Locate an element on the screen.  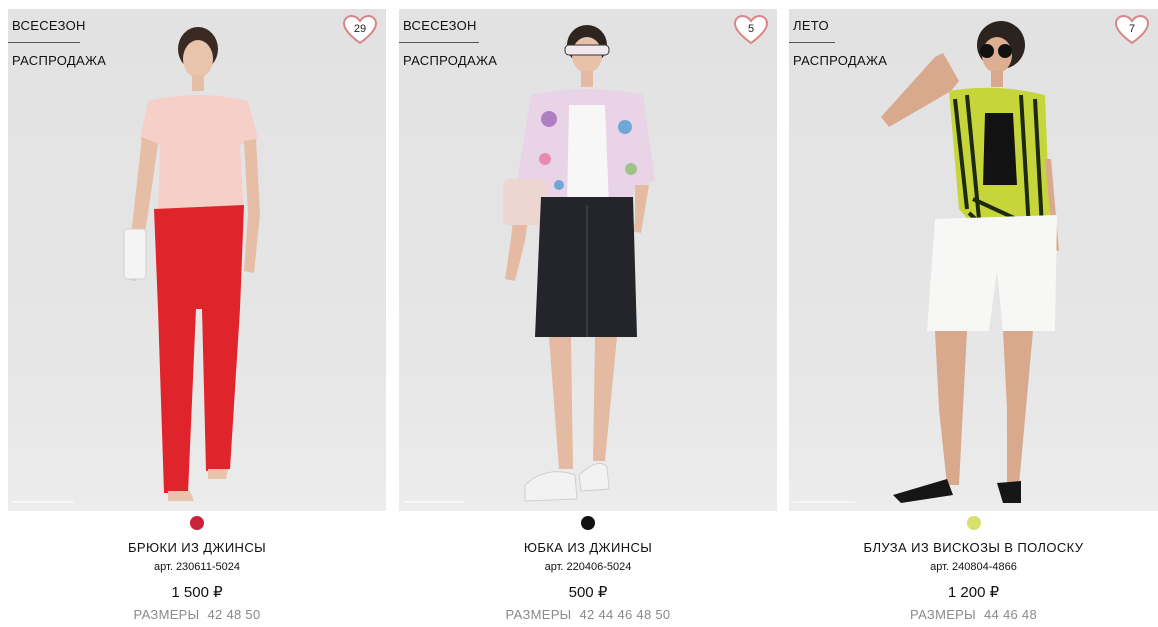
product-price: 1 500 ₽ is located at coordinates (197, 592).